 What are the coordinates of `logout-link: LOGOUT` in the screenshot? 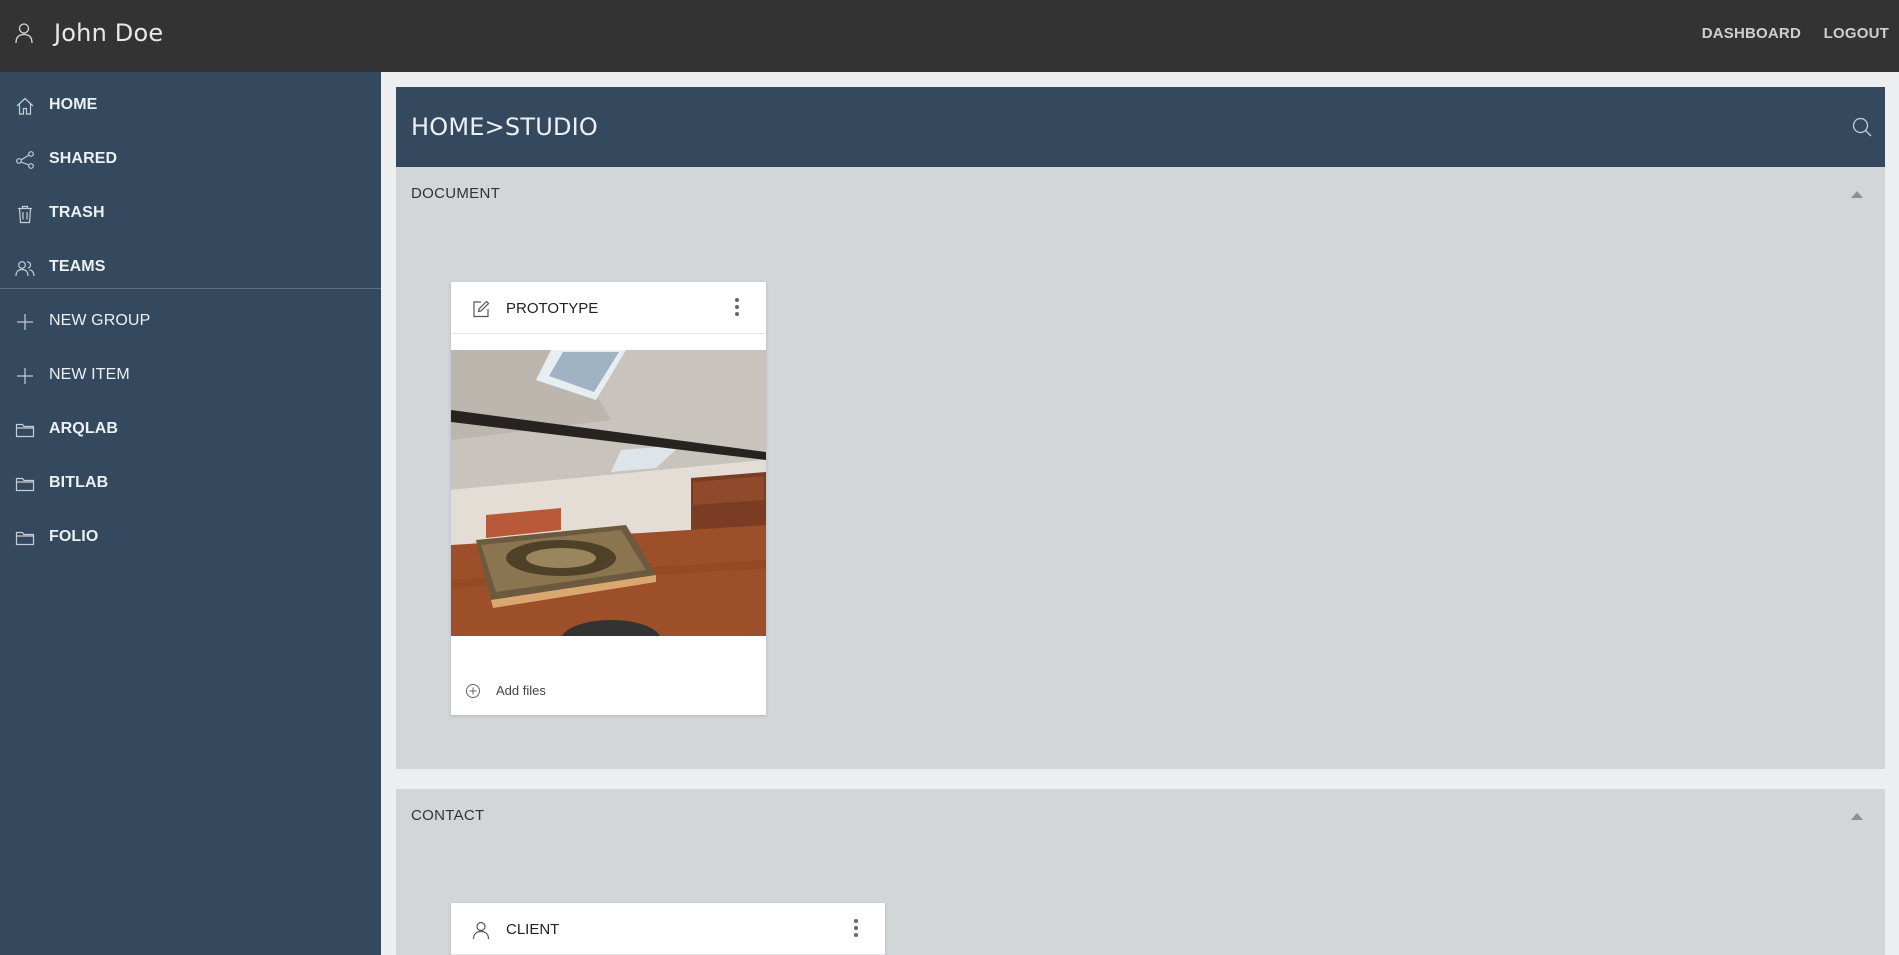 It's located at (1856, 33).